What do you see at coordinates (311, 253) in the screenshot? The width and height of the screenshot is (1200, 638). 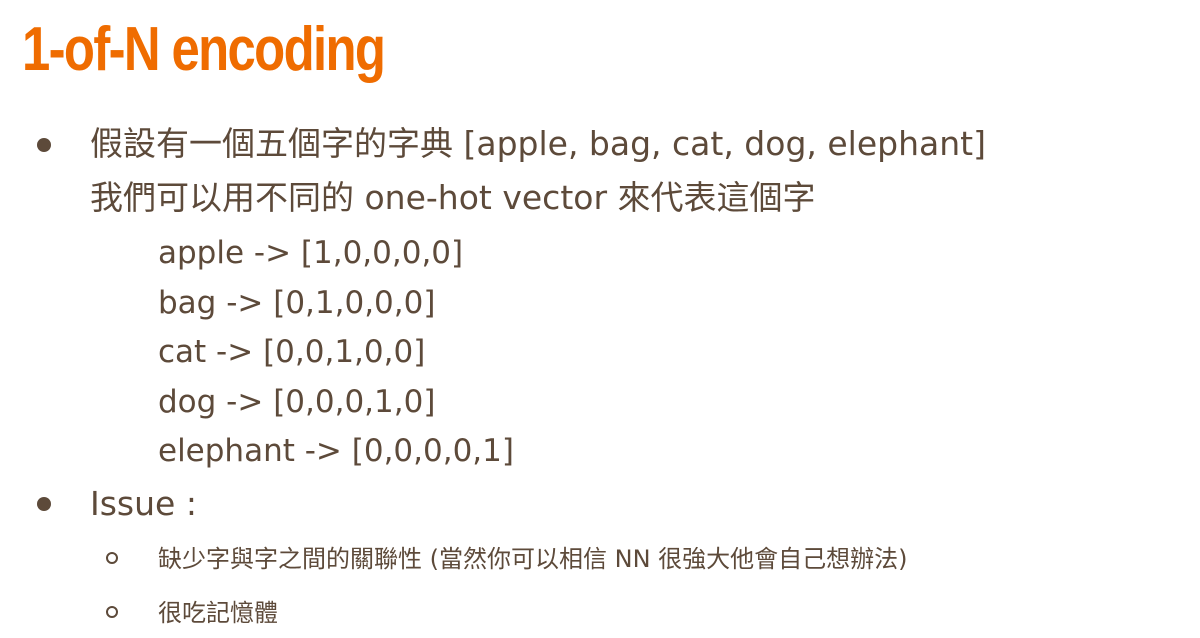 I see `example-apple: apple -> [1,0,0,0,0]` at bounding box center [311, 253].